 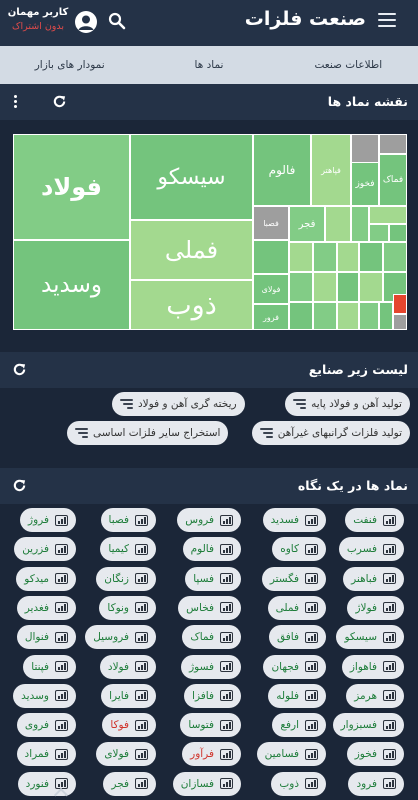 What do you see at coordinates (16, 101) in the screenshot?
I see `more-options-icon` at bounding box center [16, 101].